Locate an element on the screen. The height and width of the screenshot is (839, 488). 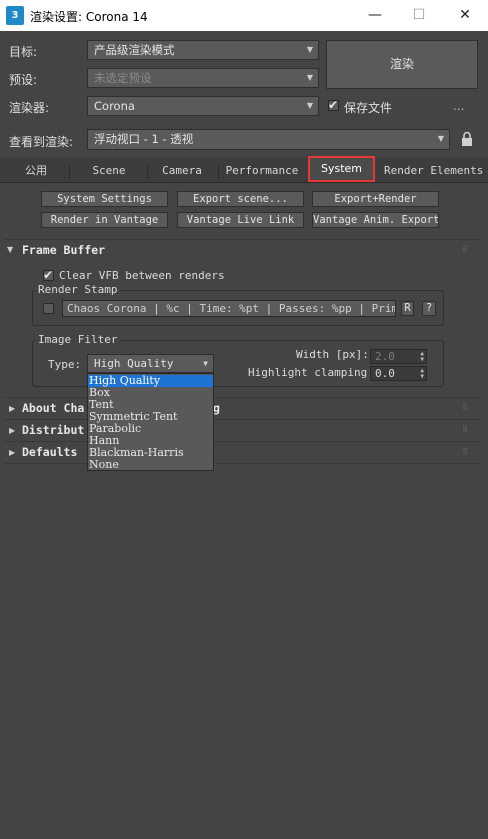
export-render-button: Export+Render is located at coordinates (375, 199).